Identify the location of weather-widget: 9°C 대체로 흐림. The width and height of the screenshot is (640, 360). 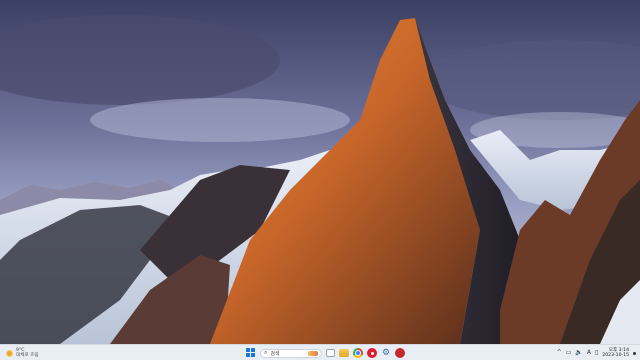
(22, 353).